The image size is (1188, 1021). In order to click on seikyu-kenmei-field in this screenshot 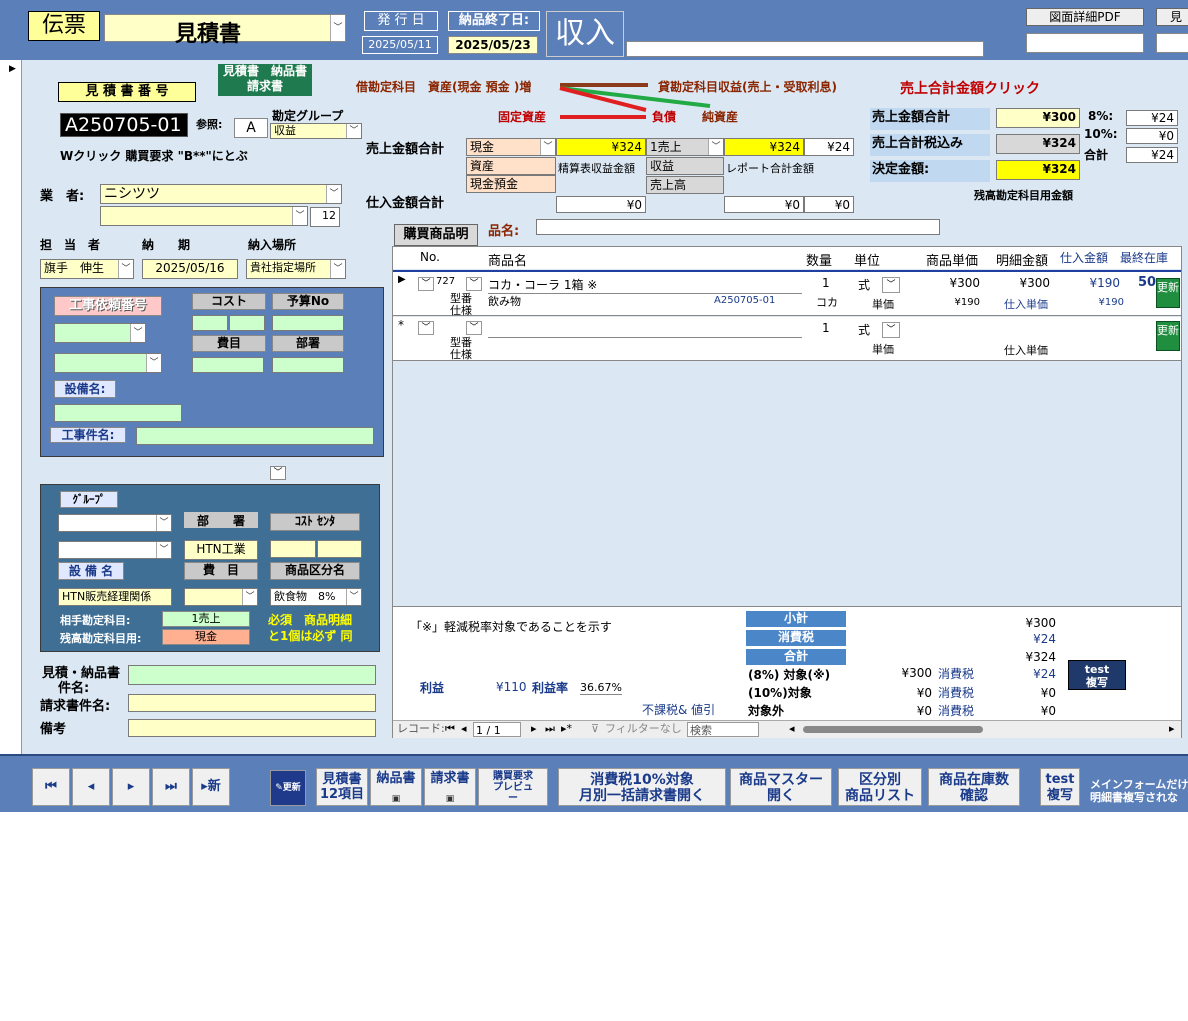, I will do `click(252, 703)`.